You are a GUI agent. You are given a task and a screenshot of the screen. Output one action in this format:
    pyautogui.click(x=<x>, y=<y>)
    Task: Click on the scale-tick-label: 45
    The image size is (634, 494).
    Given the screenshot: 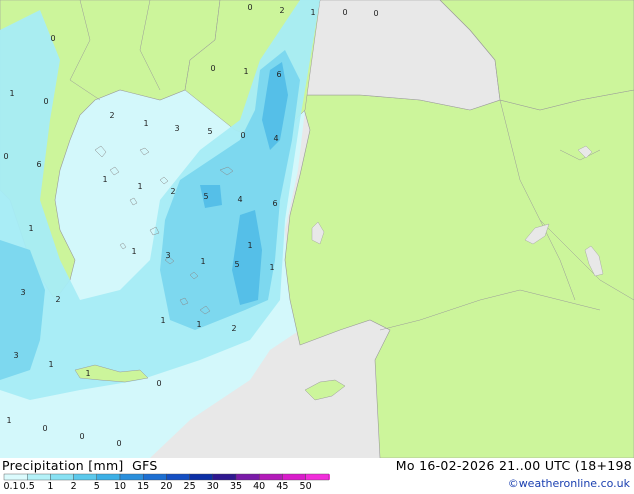 What is the action you would take?
    pyautogui.click(x=282, y=485)
    